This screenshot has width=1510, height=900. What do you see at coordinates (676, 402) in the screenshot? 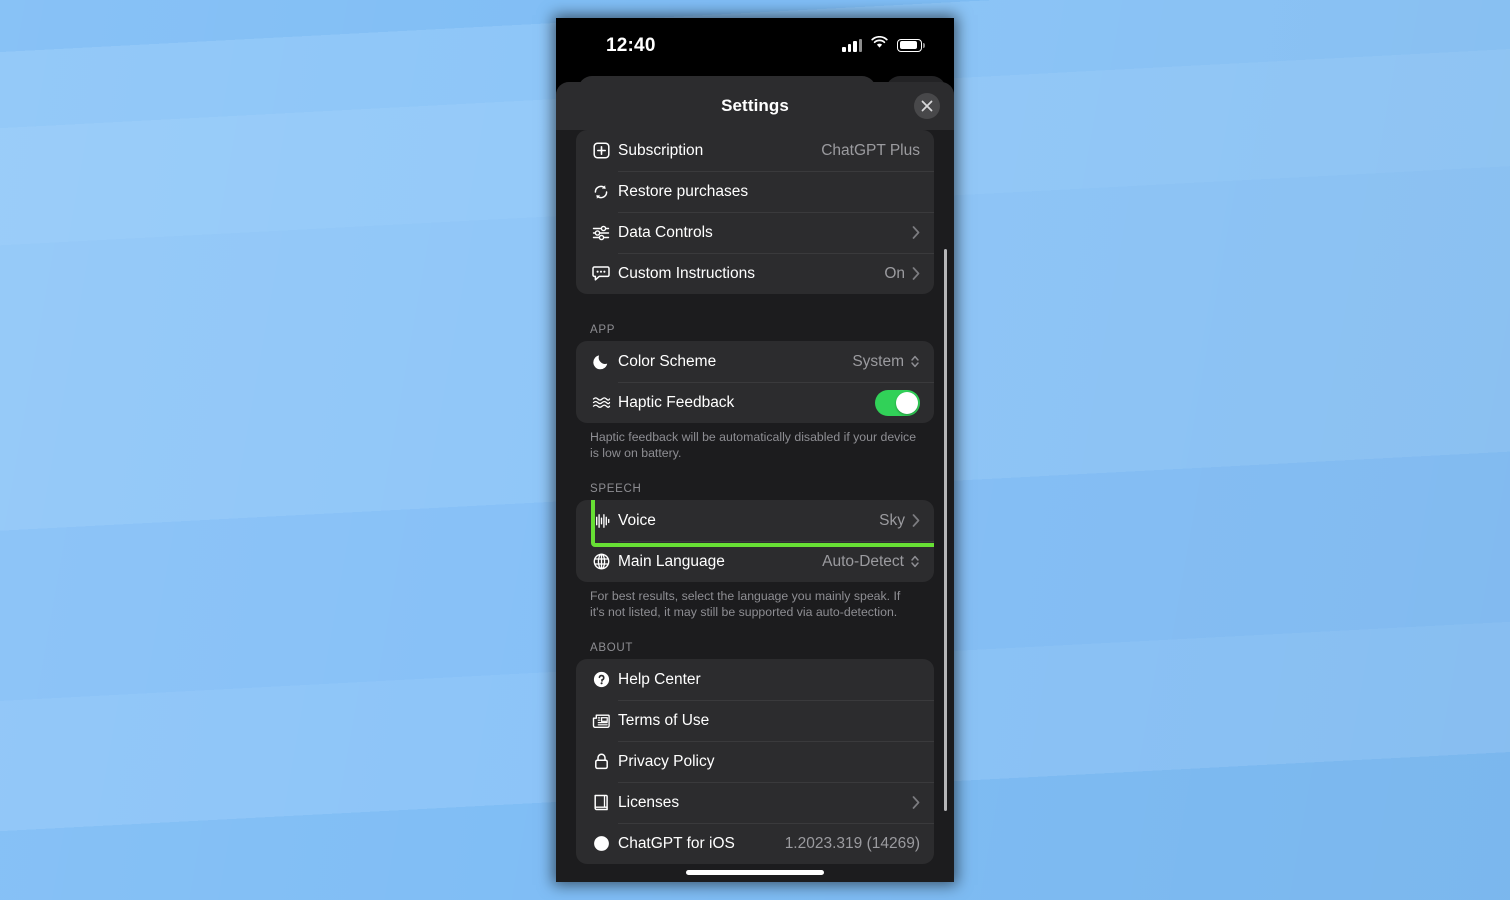
I see `settings-row-label: Haptic Feedback` at bounding box center [676, 402].